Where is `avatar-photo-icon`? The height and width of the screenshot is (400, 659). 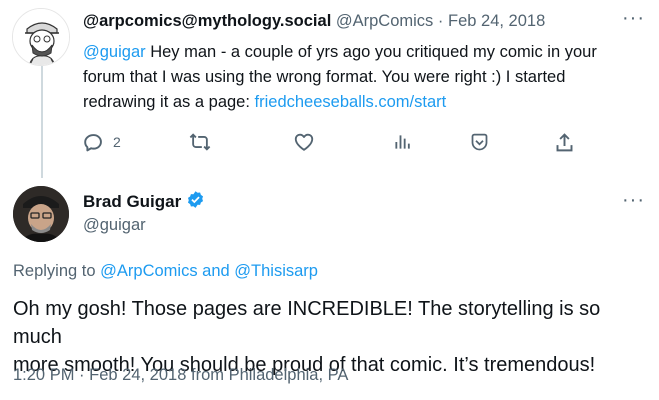 avatar-photo-icon is located at coordinates (41, 214).